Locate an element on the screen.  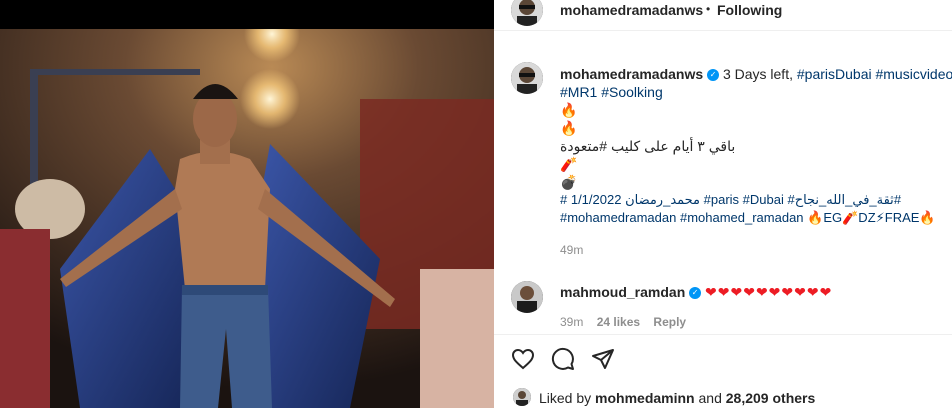
caption-emoji-fire-1: 🔥 is located at coordinates (569, 110).